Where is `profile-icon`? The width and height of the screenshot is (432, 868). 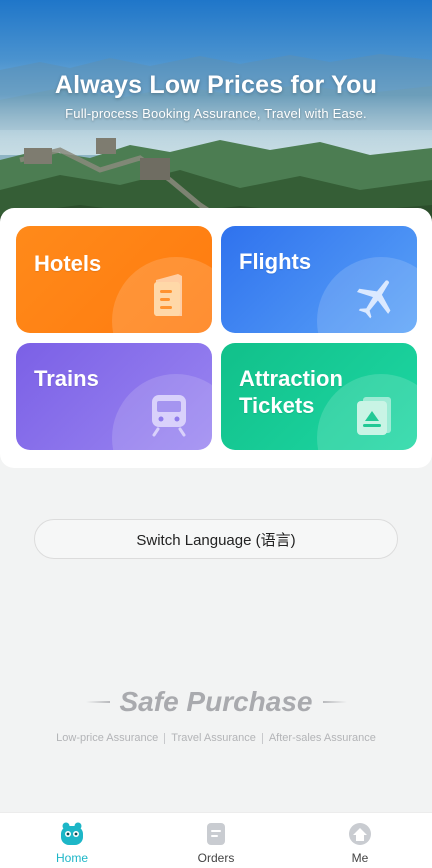 profile-icon is located at coordinates (360, 834).